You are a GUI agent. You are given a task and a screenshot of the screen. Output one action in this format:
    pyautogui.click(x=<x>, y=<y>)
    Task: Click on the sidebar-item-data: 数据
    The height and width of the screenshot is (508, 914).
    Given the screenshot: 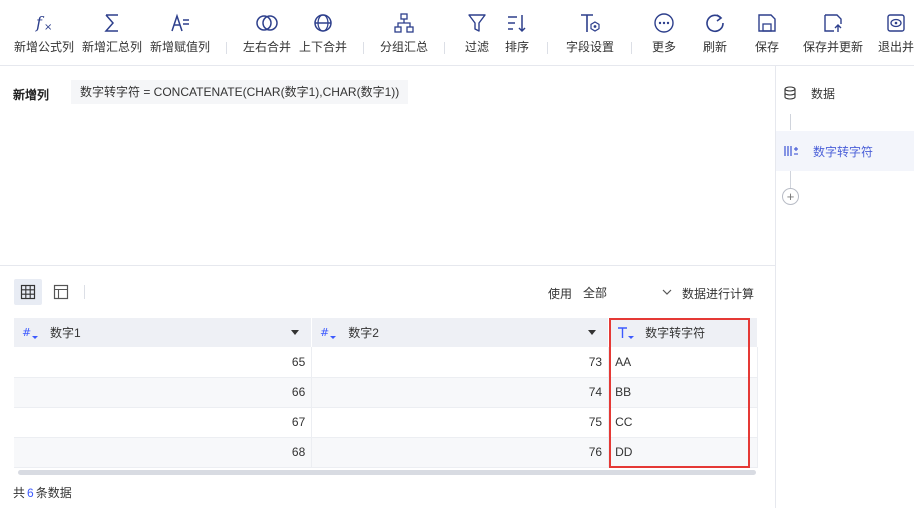 What is the action you would take?
    pyautogui.click(x=845, y=93)
    